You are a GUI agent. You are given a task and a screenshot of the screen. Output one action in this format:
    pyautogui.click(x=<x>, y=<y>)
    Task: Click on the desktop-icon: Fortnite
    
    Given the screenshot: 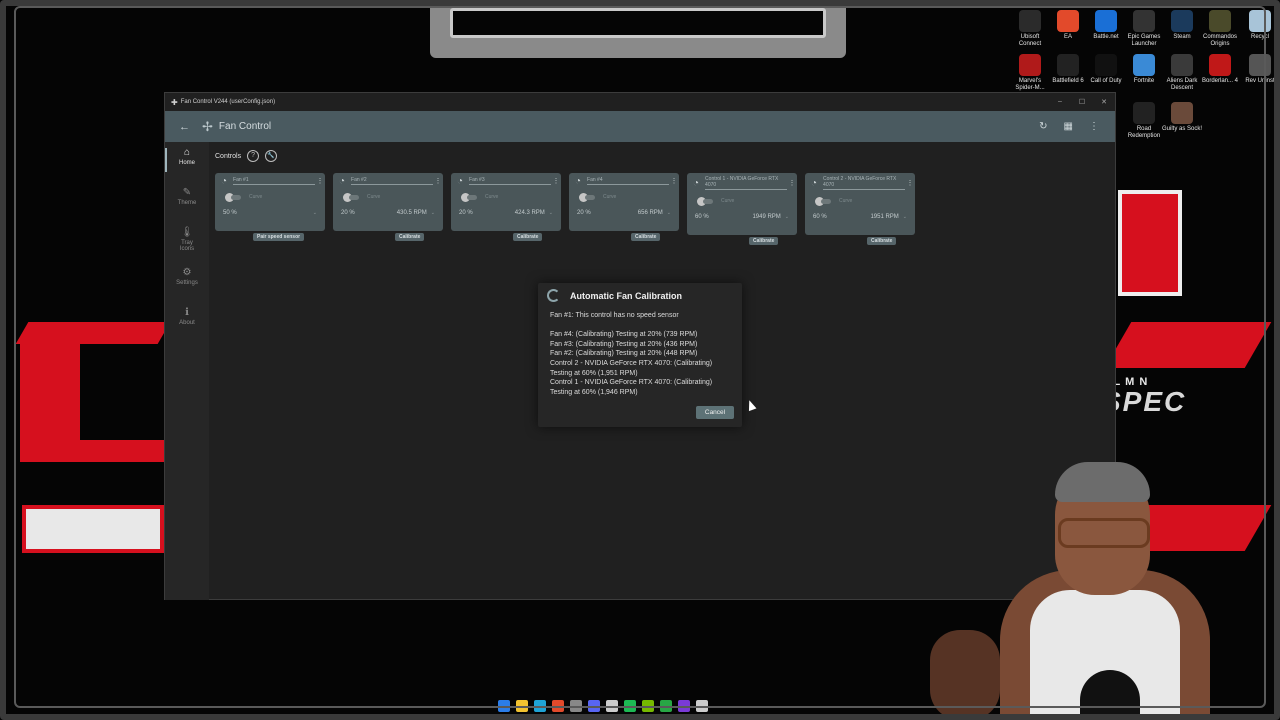 What is the action you would take?
    pyautogui.click(x=1144, y=69)
    